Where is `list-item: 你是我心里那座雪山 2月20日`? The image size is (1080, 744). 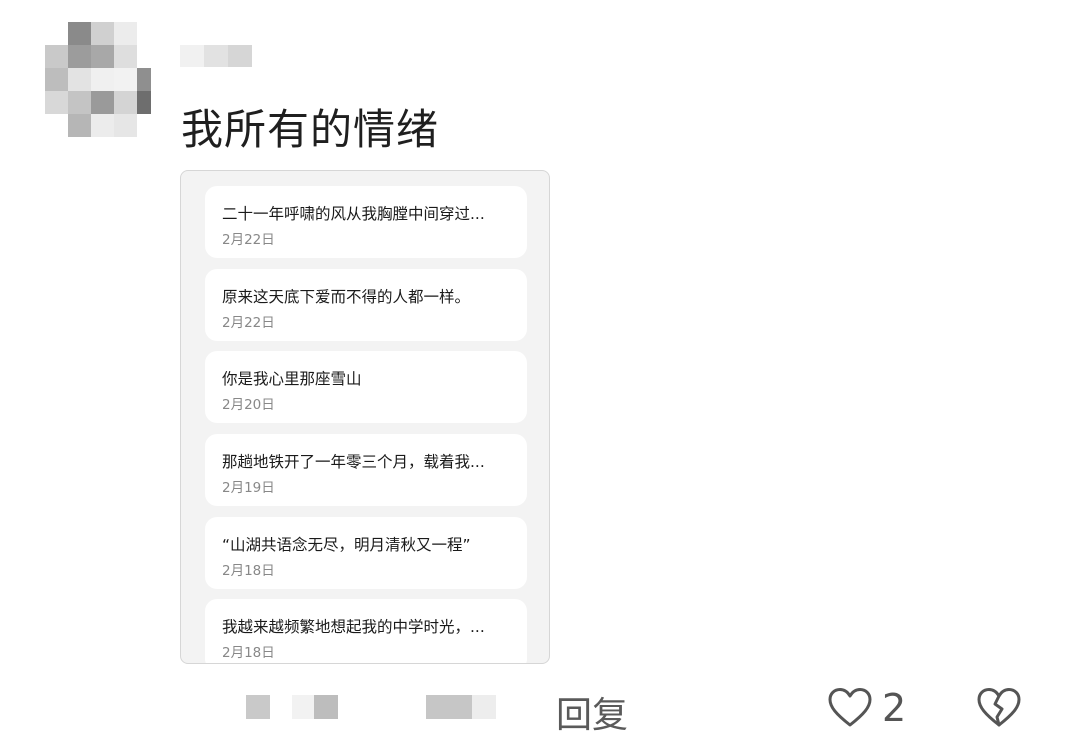
list-item: 你是我心里那座雪山 2月20日 is located at coordinates (366, 387).